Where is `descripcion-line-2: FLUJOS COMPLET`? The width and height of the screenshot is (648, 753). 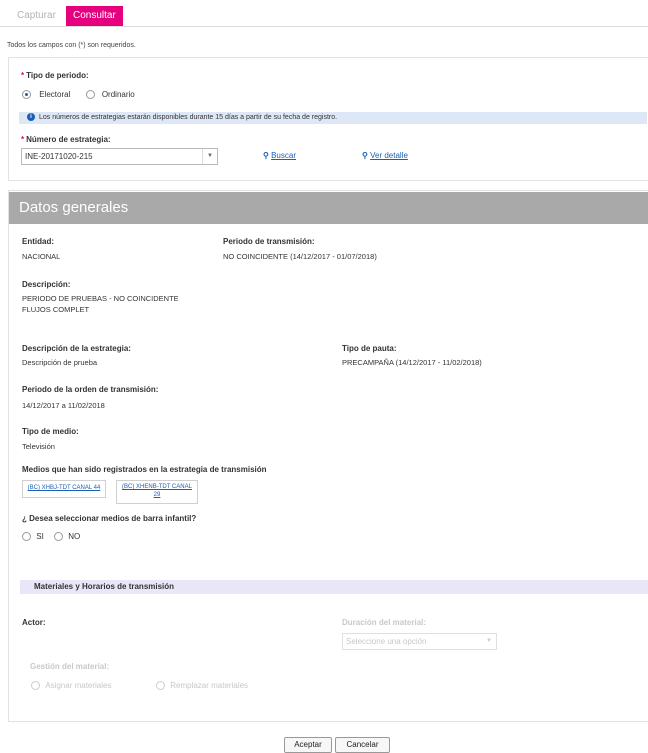
descripcion-line-2: FLUJOS COMPLET is located at coordinates (56, 309).